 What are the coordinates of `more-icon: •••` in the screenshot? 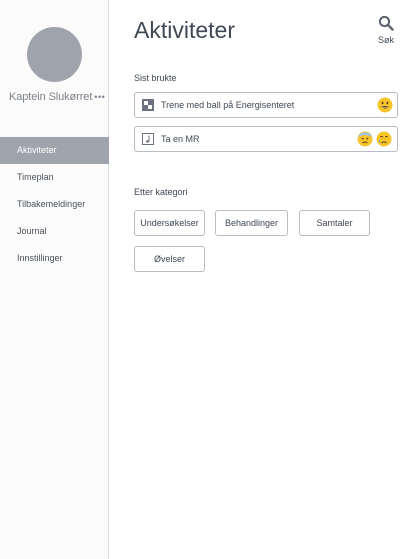 It's located at (99, 97).